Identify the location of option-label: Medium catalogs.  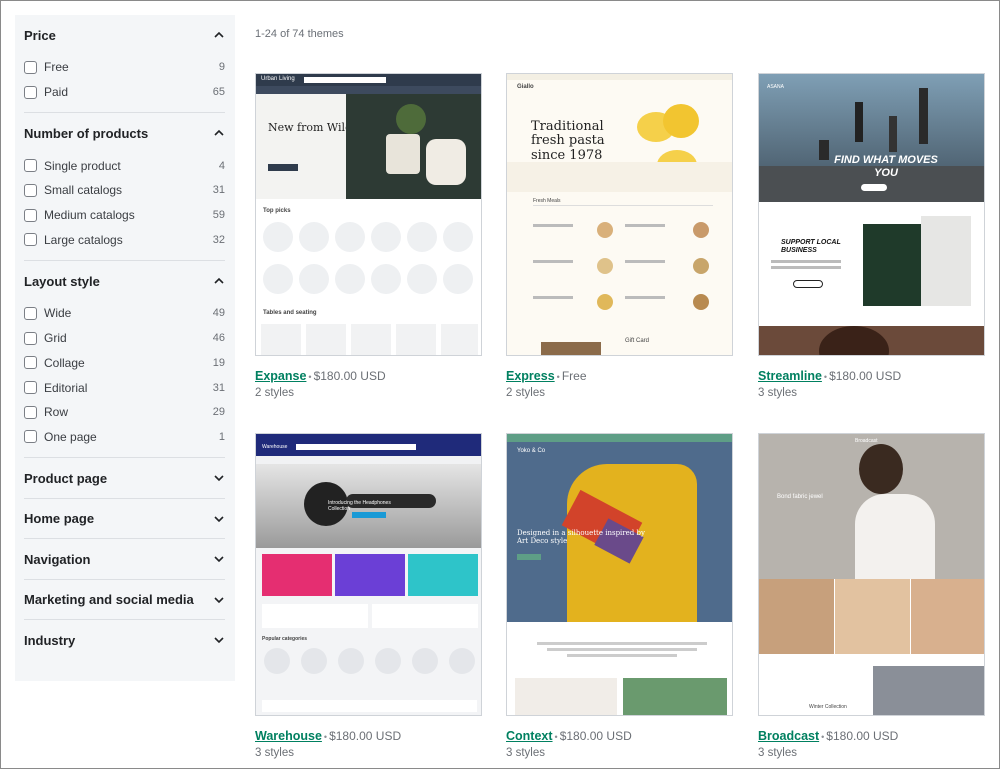
(89, 215).